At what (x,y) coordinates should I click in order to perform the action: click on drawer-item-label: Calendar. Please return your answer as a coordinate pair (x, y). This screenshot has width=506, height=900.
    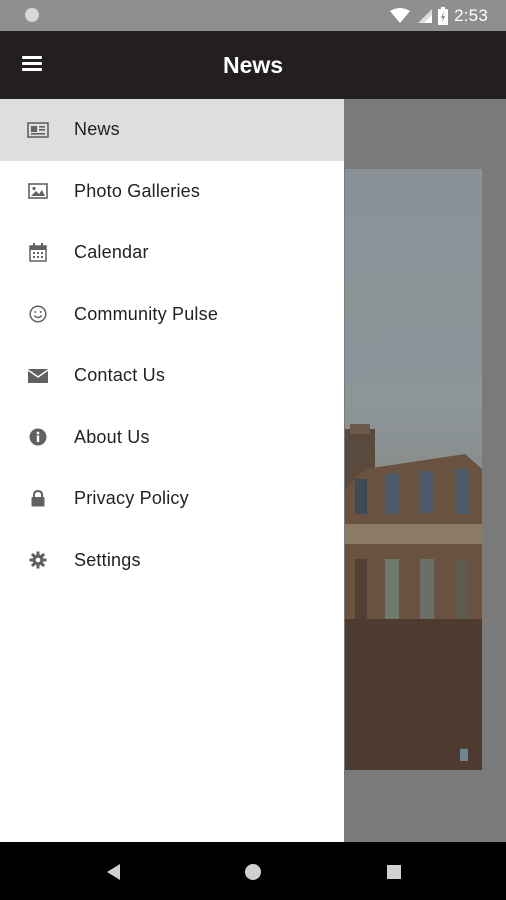
    Looking at the image, I should click on (111, 252).